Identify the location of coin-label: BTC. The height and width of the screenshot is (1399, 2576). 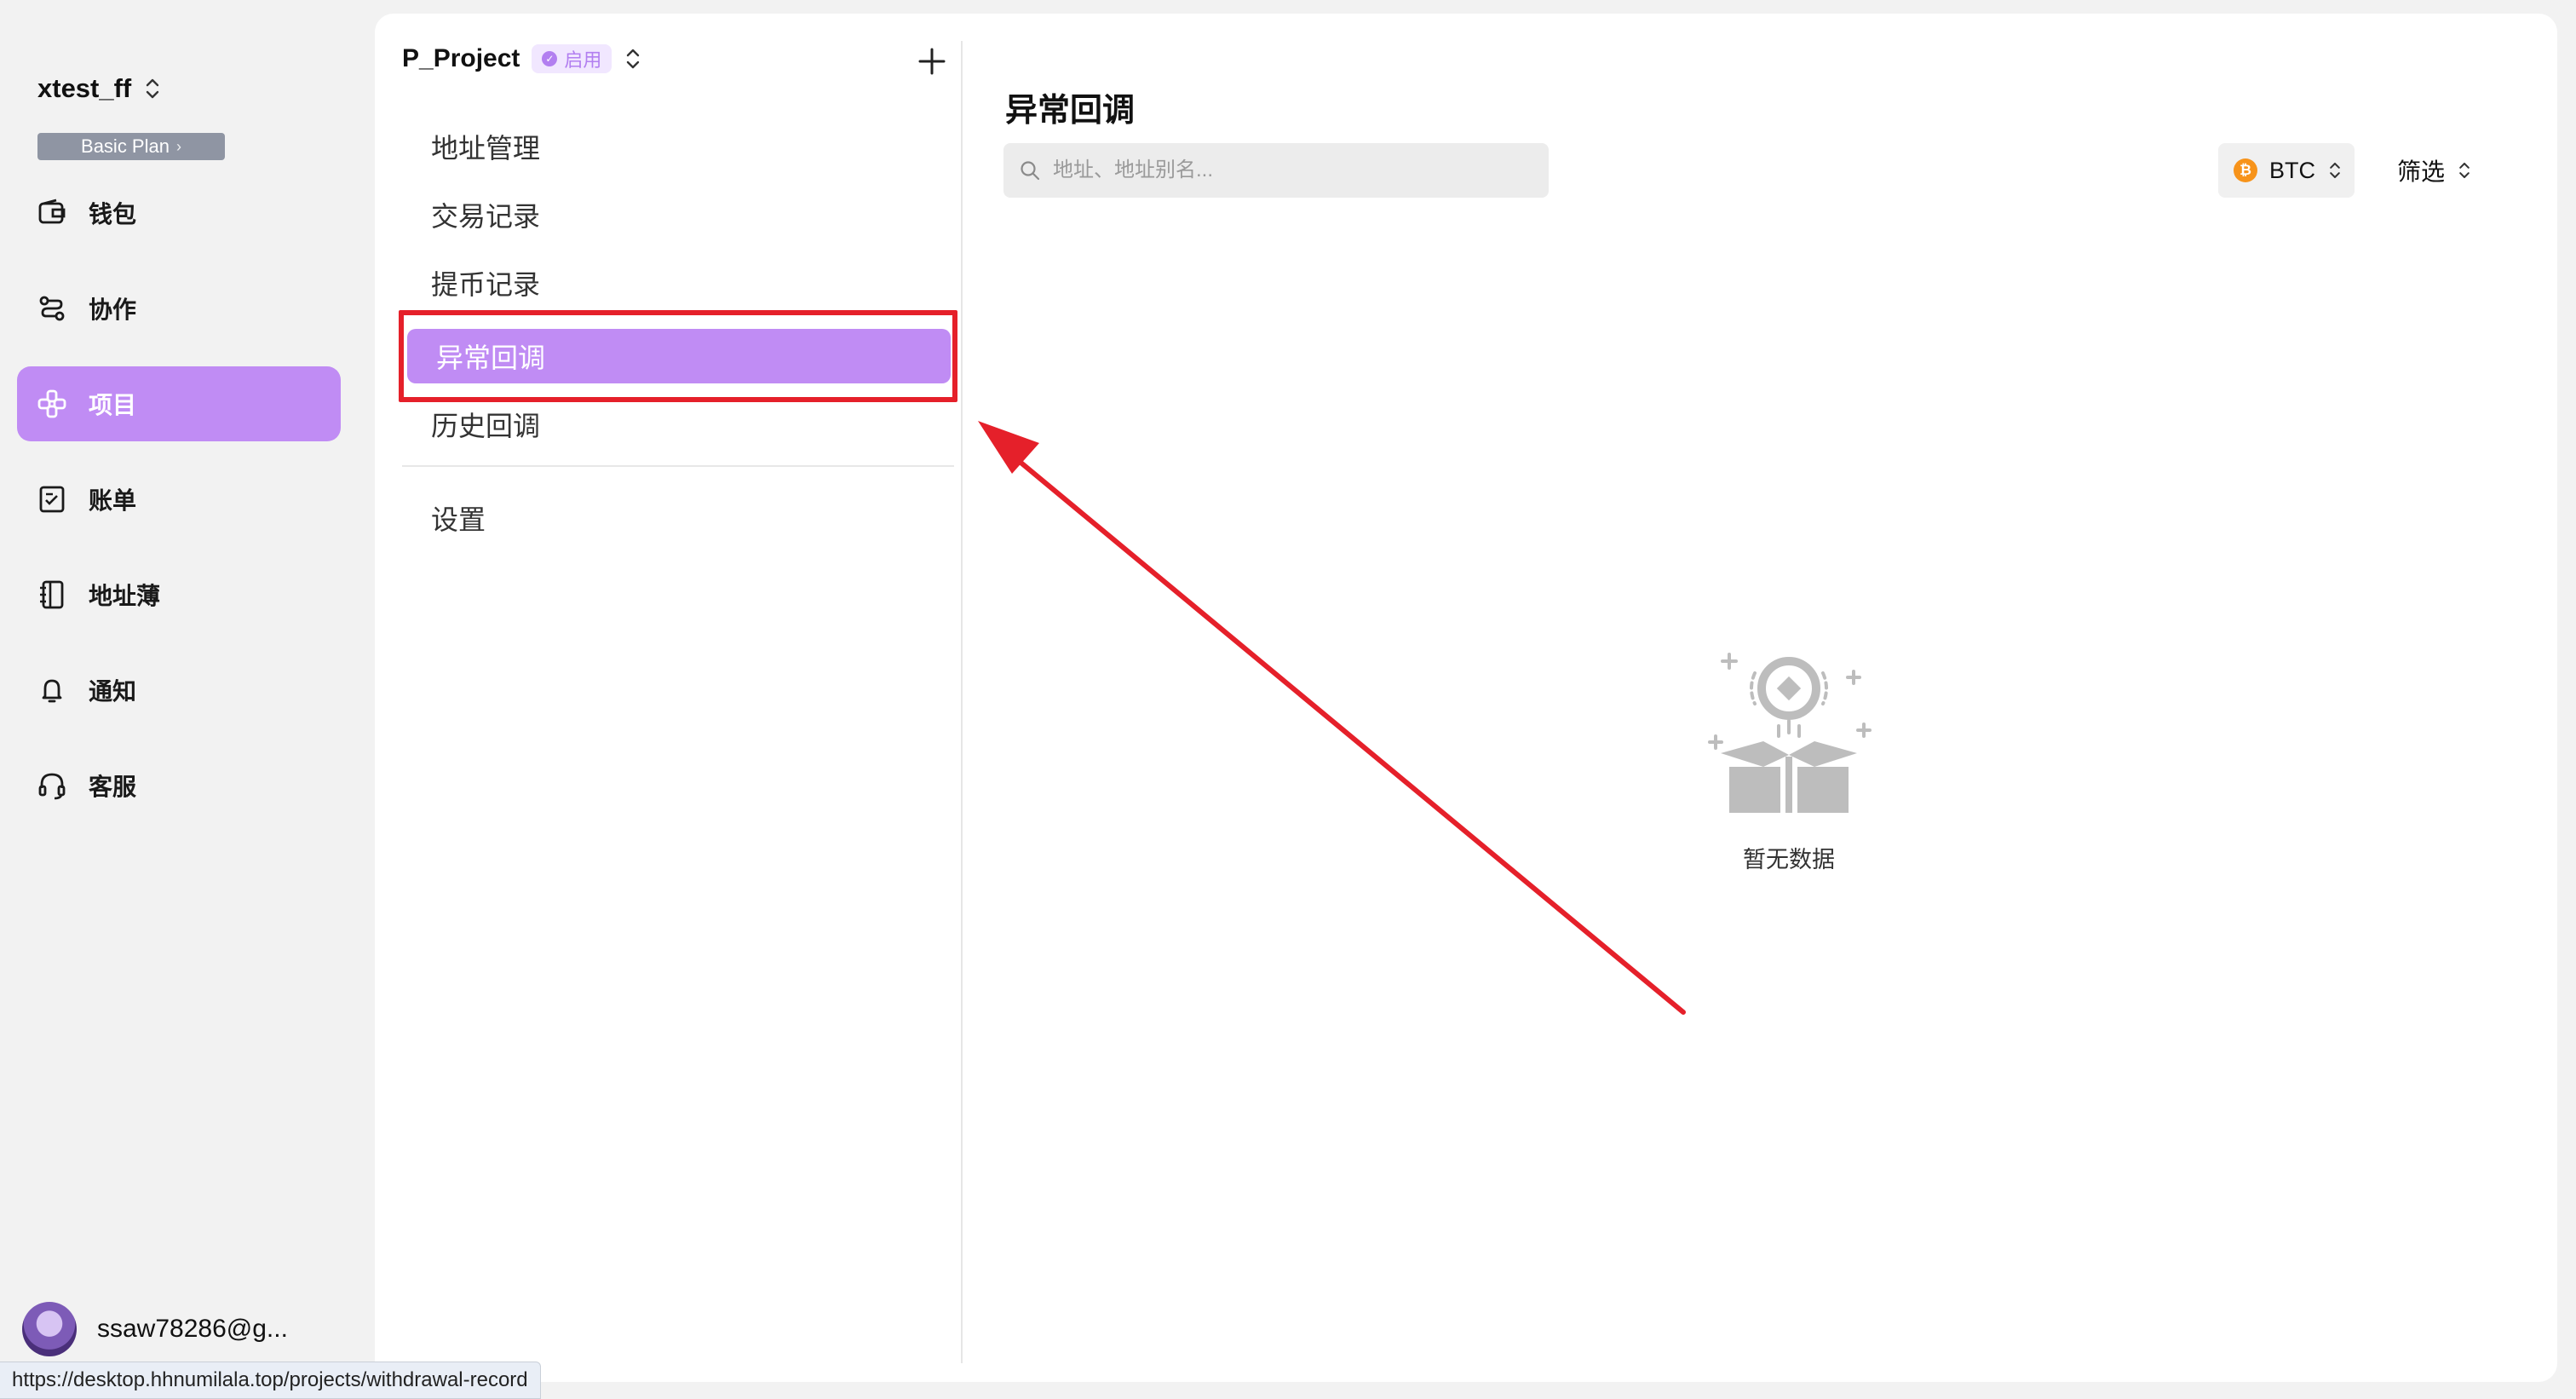
(2292, 170).